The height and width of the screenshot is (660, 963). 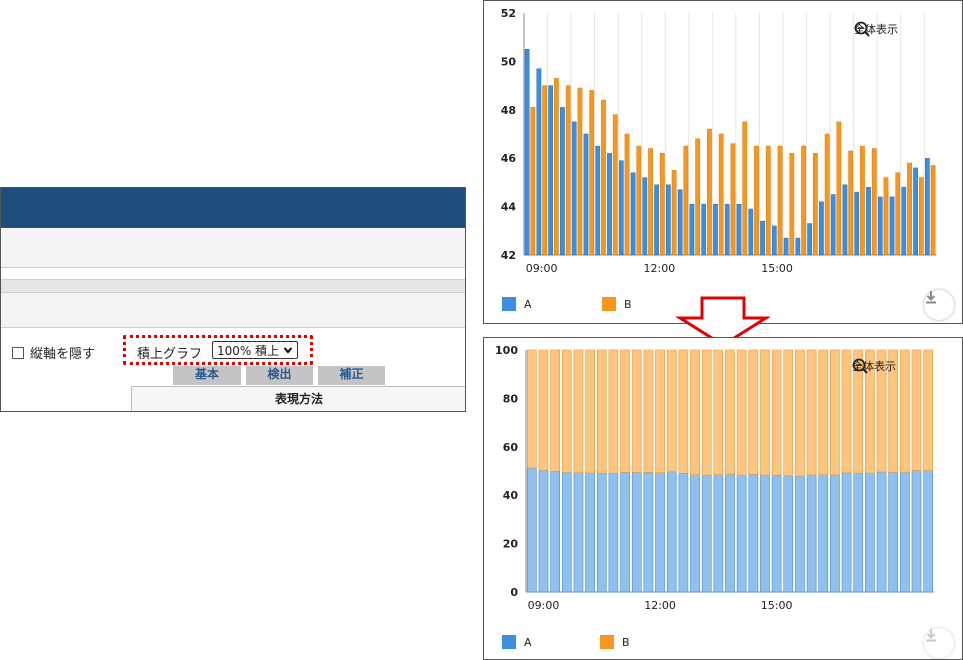 What do you see at coordinates (255, 350) in the screenshot?
I see `stack-graph-select: 100% 積上` at bounding box center [255, 350].